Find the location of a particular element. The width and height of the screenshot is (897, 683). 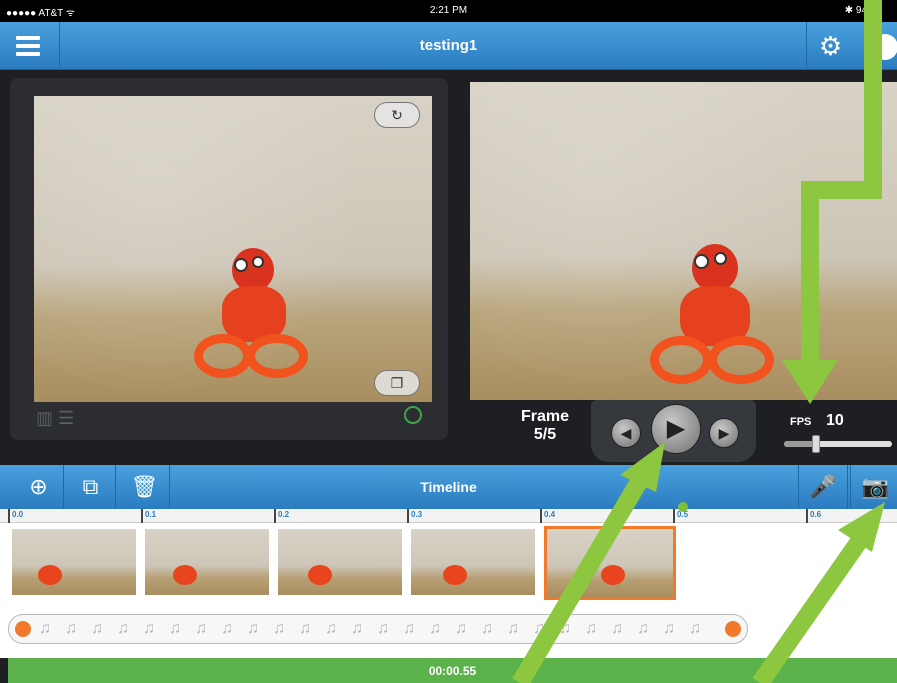

fps-value: 10 is located at coordinates (835, 420).